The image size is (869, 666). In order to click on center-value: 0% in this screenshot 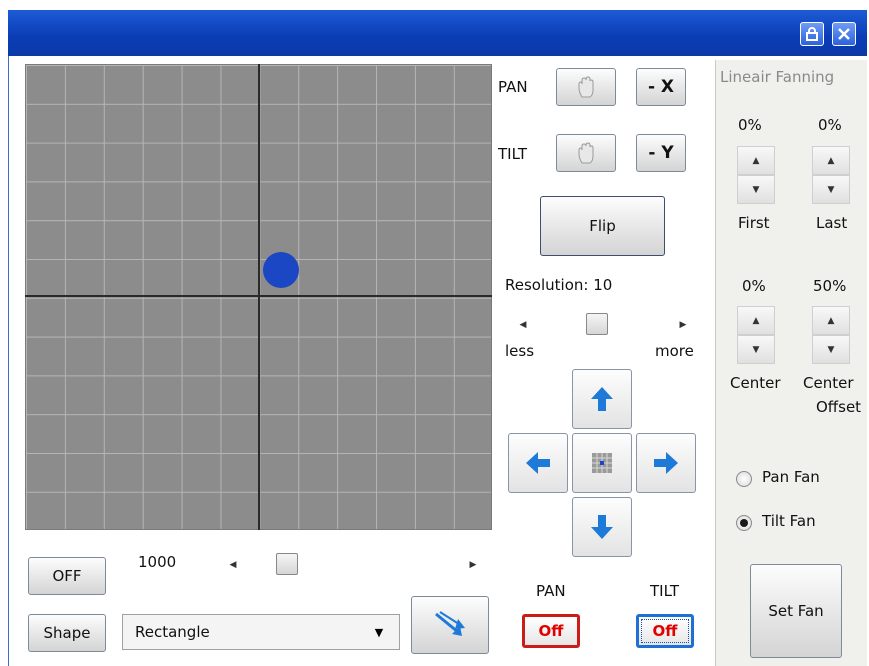, I will do `click(754, 286)`.